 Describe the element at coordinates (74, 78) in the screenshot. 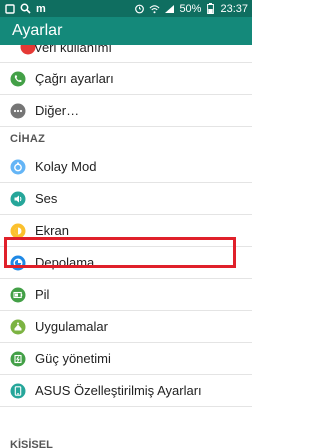

I see `settings-item-label: Çağrı ayarları` at that location.